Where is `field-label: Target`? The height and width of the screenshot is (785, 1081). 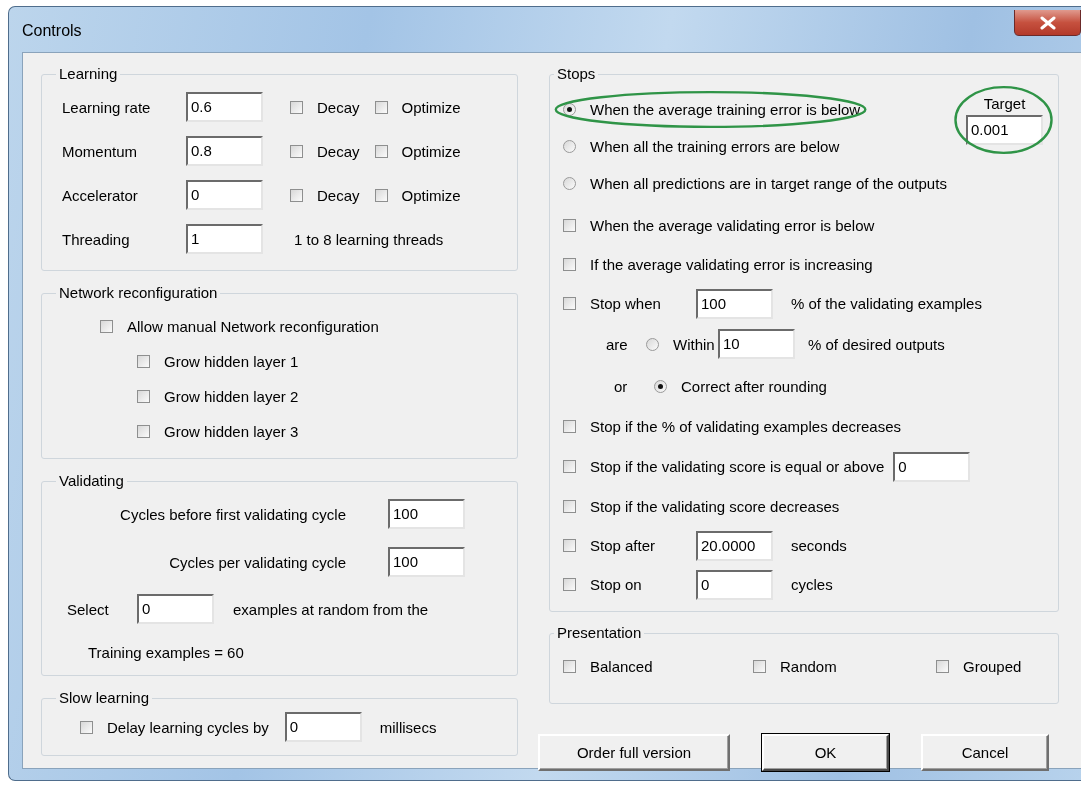
field-label: Target is located at coordinates (1004, 103).